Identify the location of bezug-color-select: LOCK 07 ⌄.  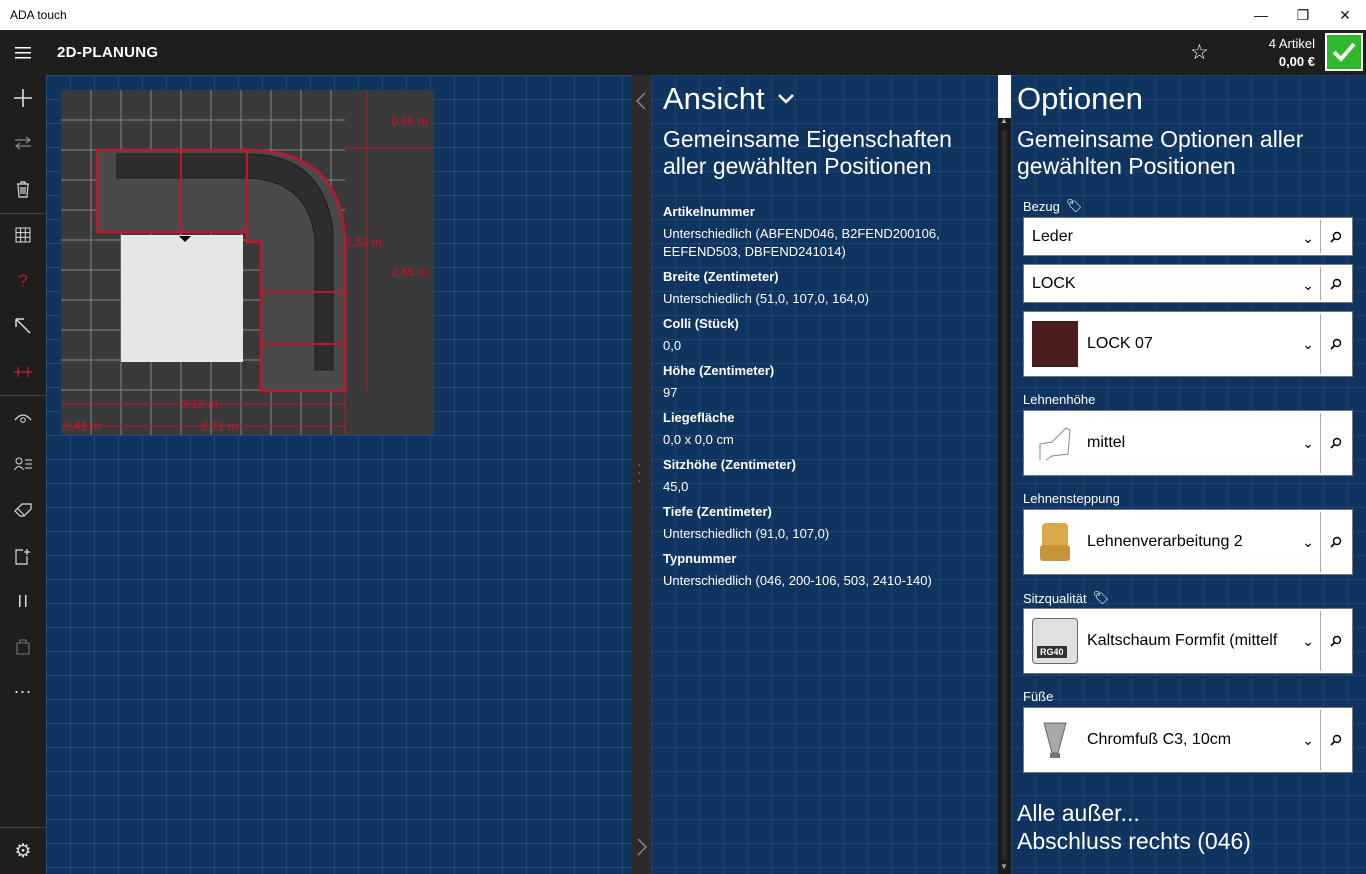
(1188, 344).